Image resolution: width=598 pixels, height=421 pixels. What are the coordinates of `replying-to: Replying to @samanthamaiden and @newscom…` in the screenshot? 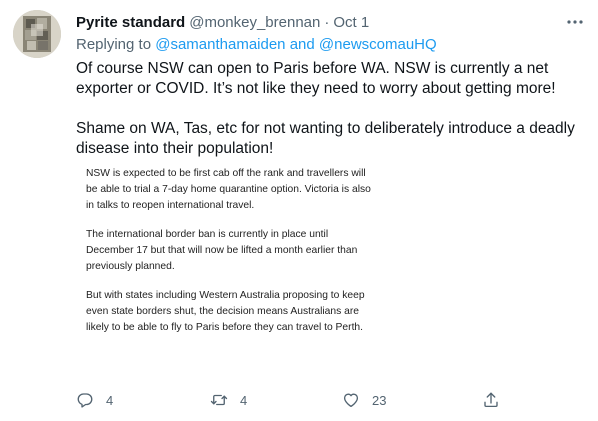 It's located at (331, 45).